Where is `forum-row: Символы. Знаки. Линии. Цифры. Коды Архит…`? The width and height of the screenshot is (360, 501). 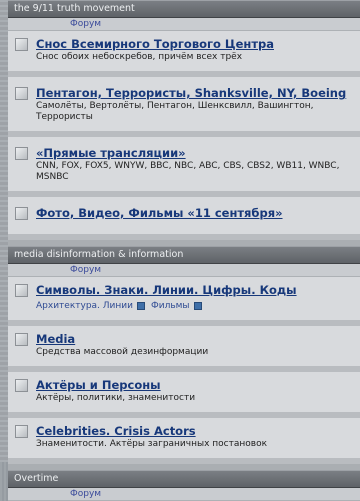
forum-row: Символы. Знаки. Линии. Цифры. Коды Архит… is located at coordinates (184, 301).